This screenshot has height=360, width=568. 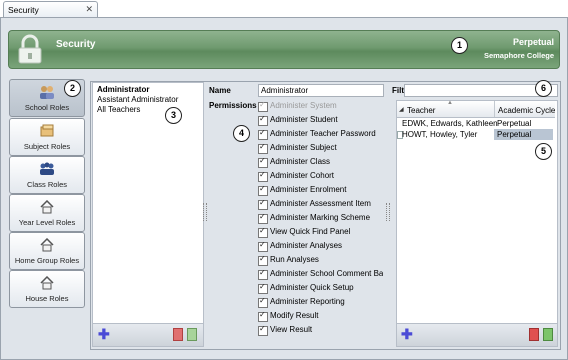 I want to click on nav-year-level-roles: Year Level Roles, so click(x=47, y=213).